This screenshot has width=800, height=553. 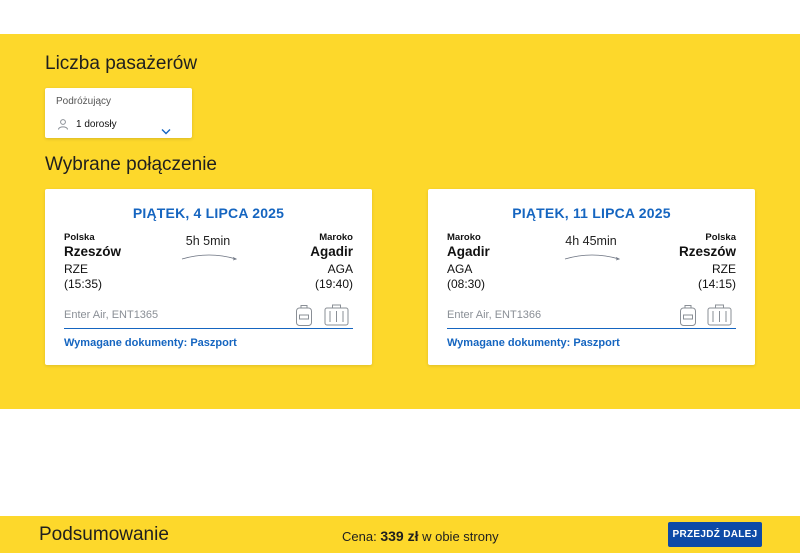 What do you see at coordinates (466, 284) in the screenshot?
I see `origin-time: (08:30)` at bounding box center [466, 284].